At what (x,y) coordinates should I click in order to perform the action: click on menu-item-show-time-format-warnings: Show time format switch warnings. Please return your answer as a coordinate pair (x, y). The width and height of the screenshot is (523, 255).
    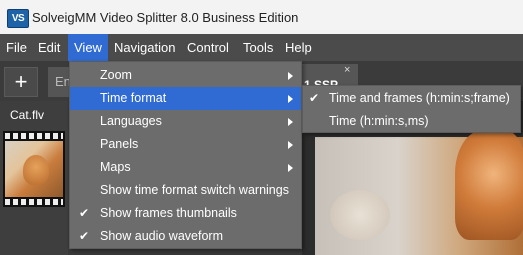
    Looking at the image, I should click on (185, 190).